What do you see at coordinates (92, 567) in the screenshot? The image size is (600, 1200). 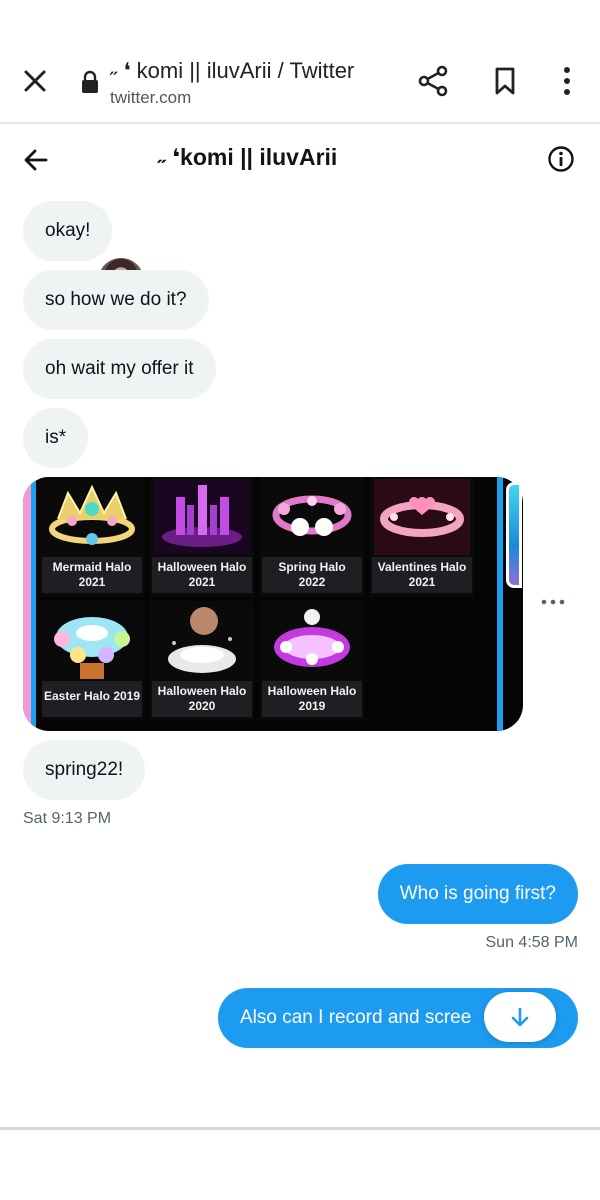 I see `halo-name: Mermaid Halo` at bounding box center [92, 567].